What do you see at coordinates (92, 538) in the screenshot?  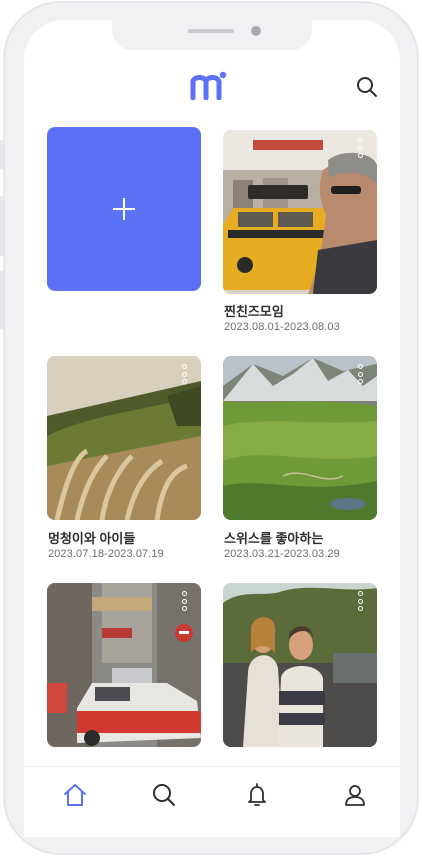 I see `album-title: 멍청이와 아이들` at bounding box center [92, 538].